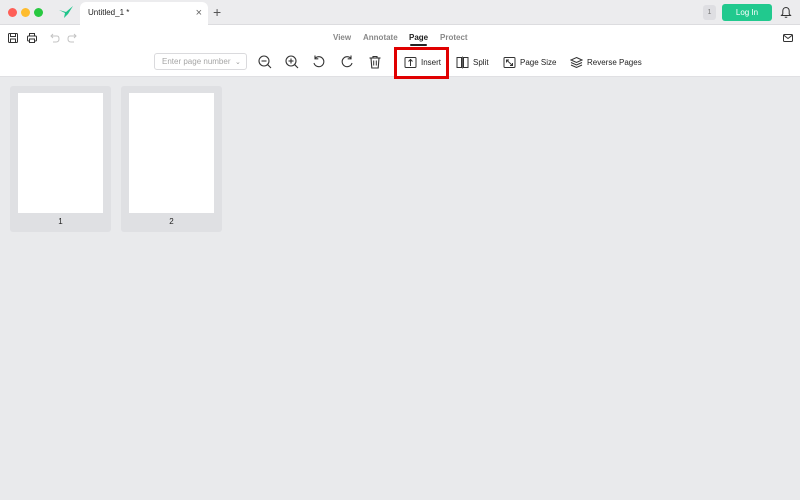  Describe the element at coordinates (38, 12) in the screenshot. I see `maximize-window-button` at that location.